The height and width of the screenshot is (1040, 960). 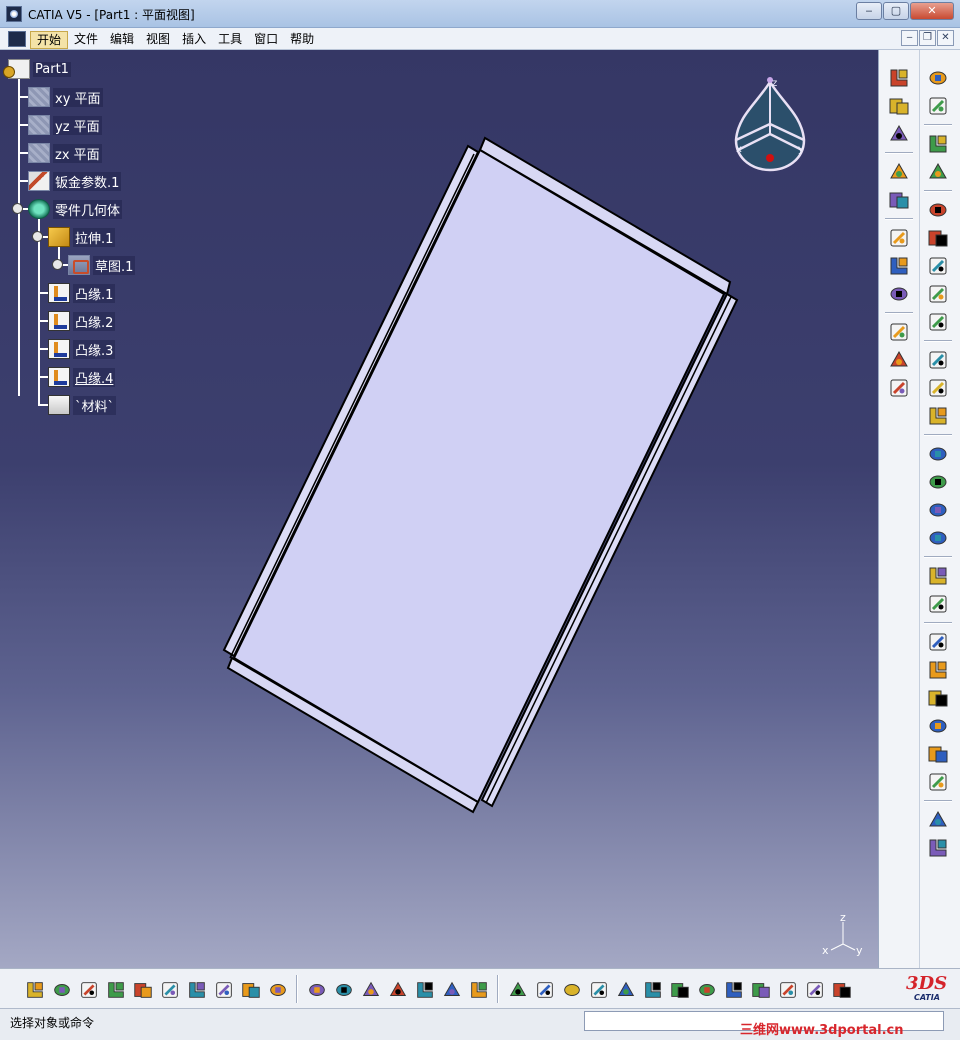 What do you see at coordinates (899, 134) in the screenshot?
I see `walls-icon` at bounding box center [899, 134].